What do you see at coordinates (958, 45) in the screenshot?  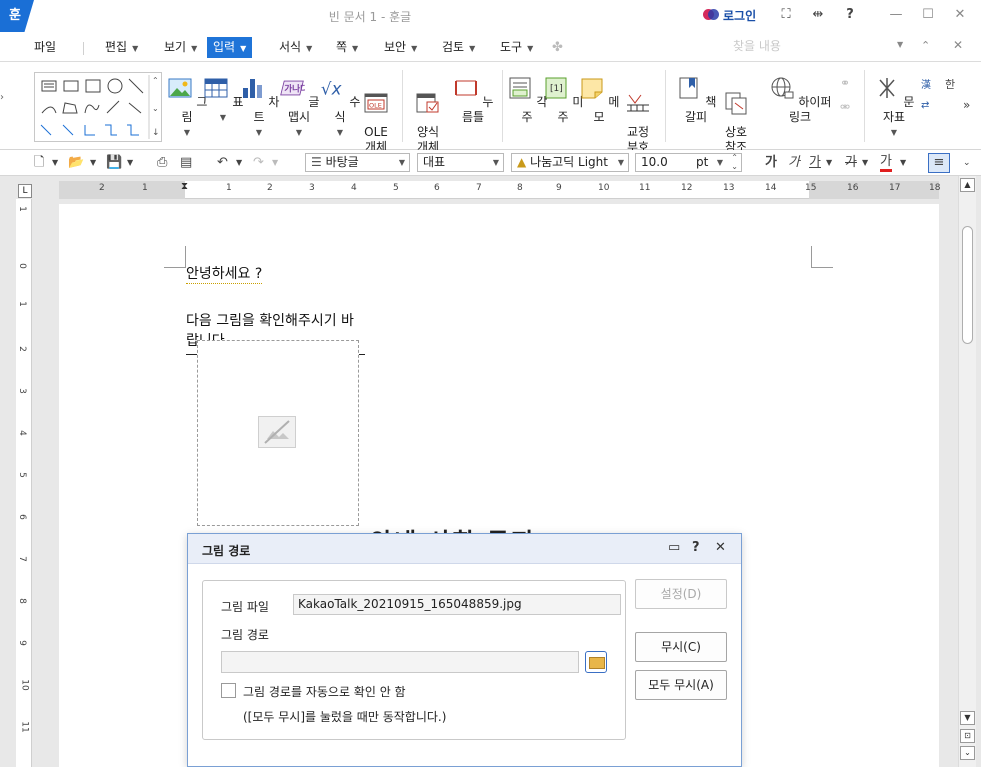 I see `search-close-icon: ✕` at bounding box center [958, 45].